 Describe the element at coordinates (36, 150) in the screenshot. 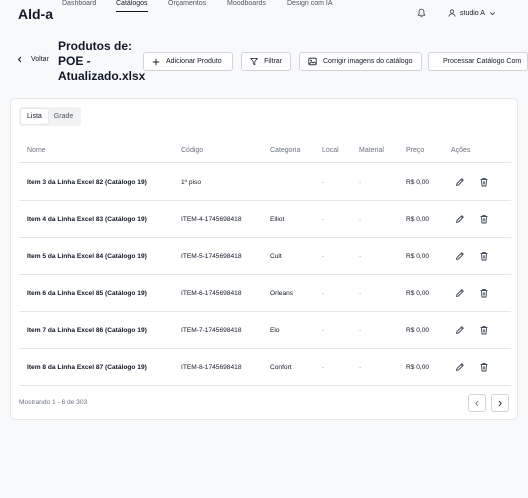

I see `column-header-name: Nome` at that location.